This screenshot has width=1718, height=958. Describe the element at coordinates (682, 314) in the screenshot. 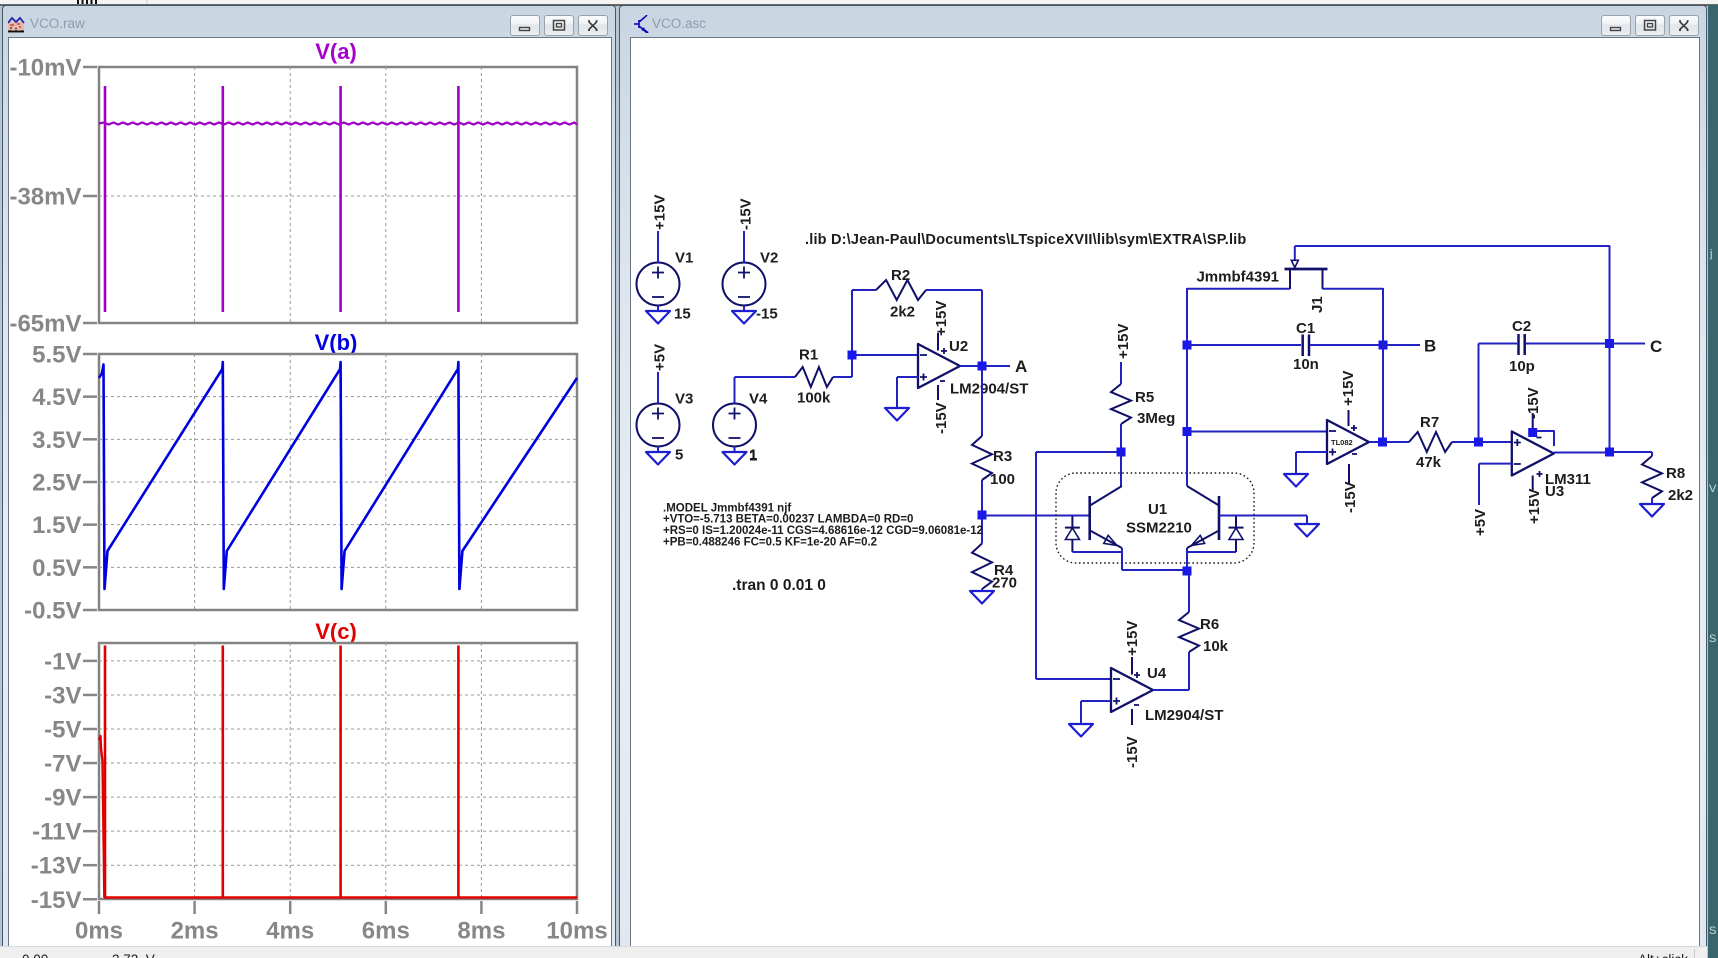

I see `svg-text: 15` at that location.